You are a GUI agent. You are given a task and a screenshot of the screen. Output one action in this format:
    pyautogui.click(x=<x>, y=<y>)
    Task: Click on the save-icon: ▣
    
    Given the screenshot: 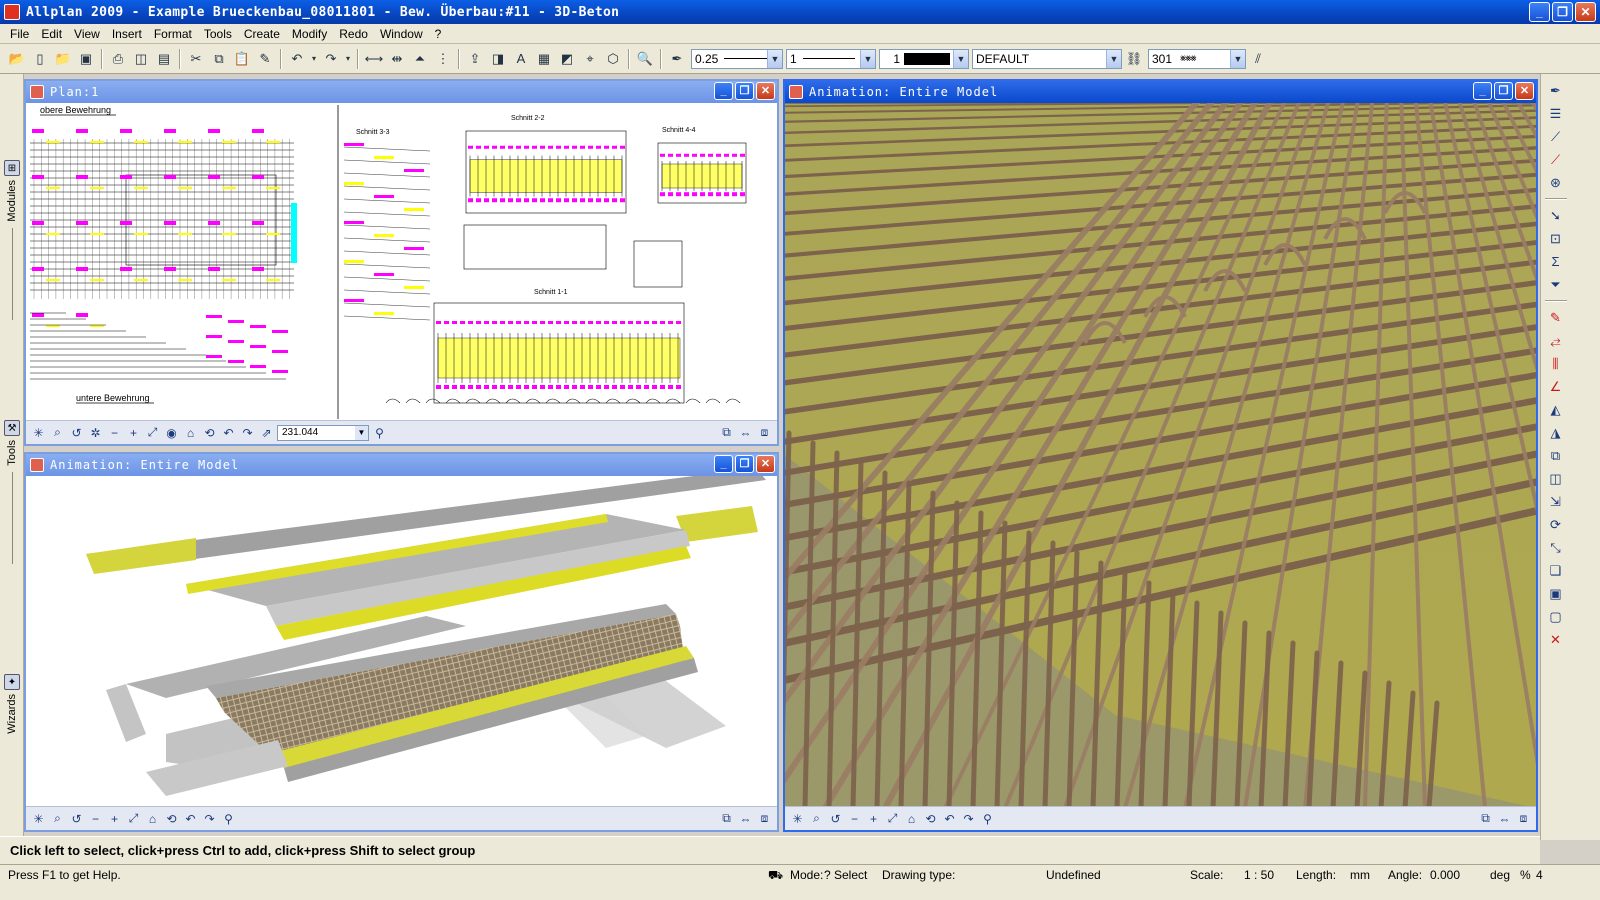 What is the action you would take?
    pyautogui.click(x=86, y=59)
    